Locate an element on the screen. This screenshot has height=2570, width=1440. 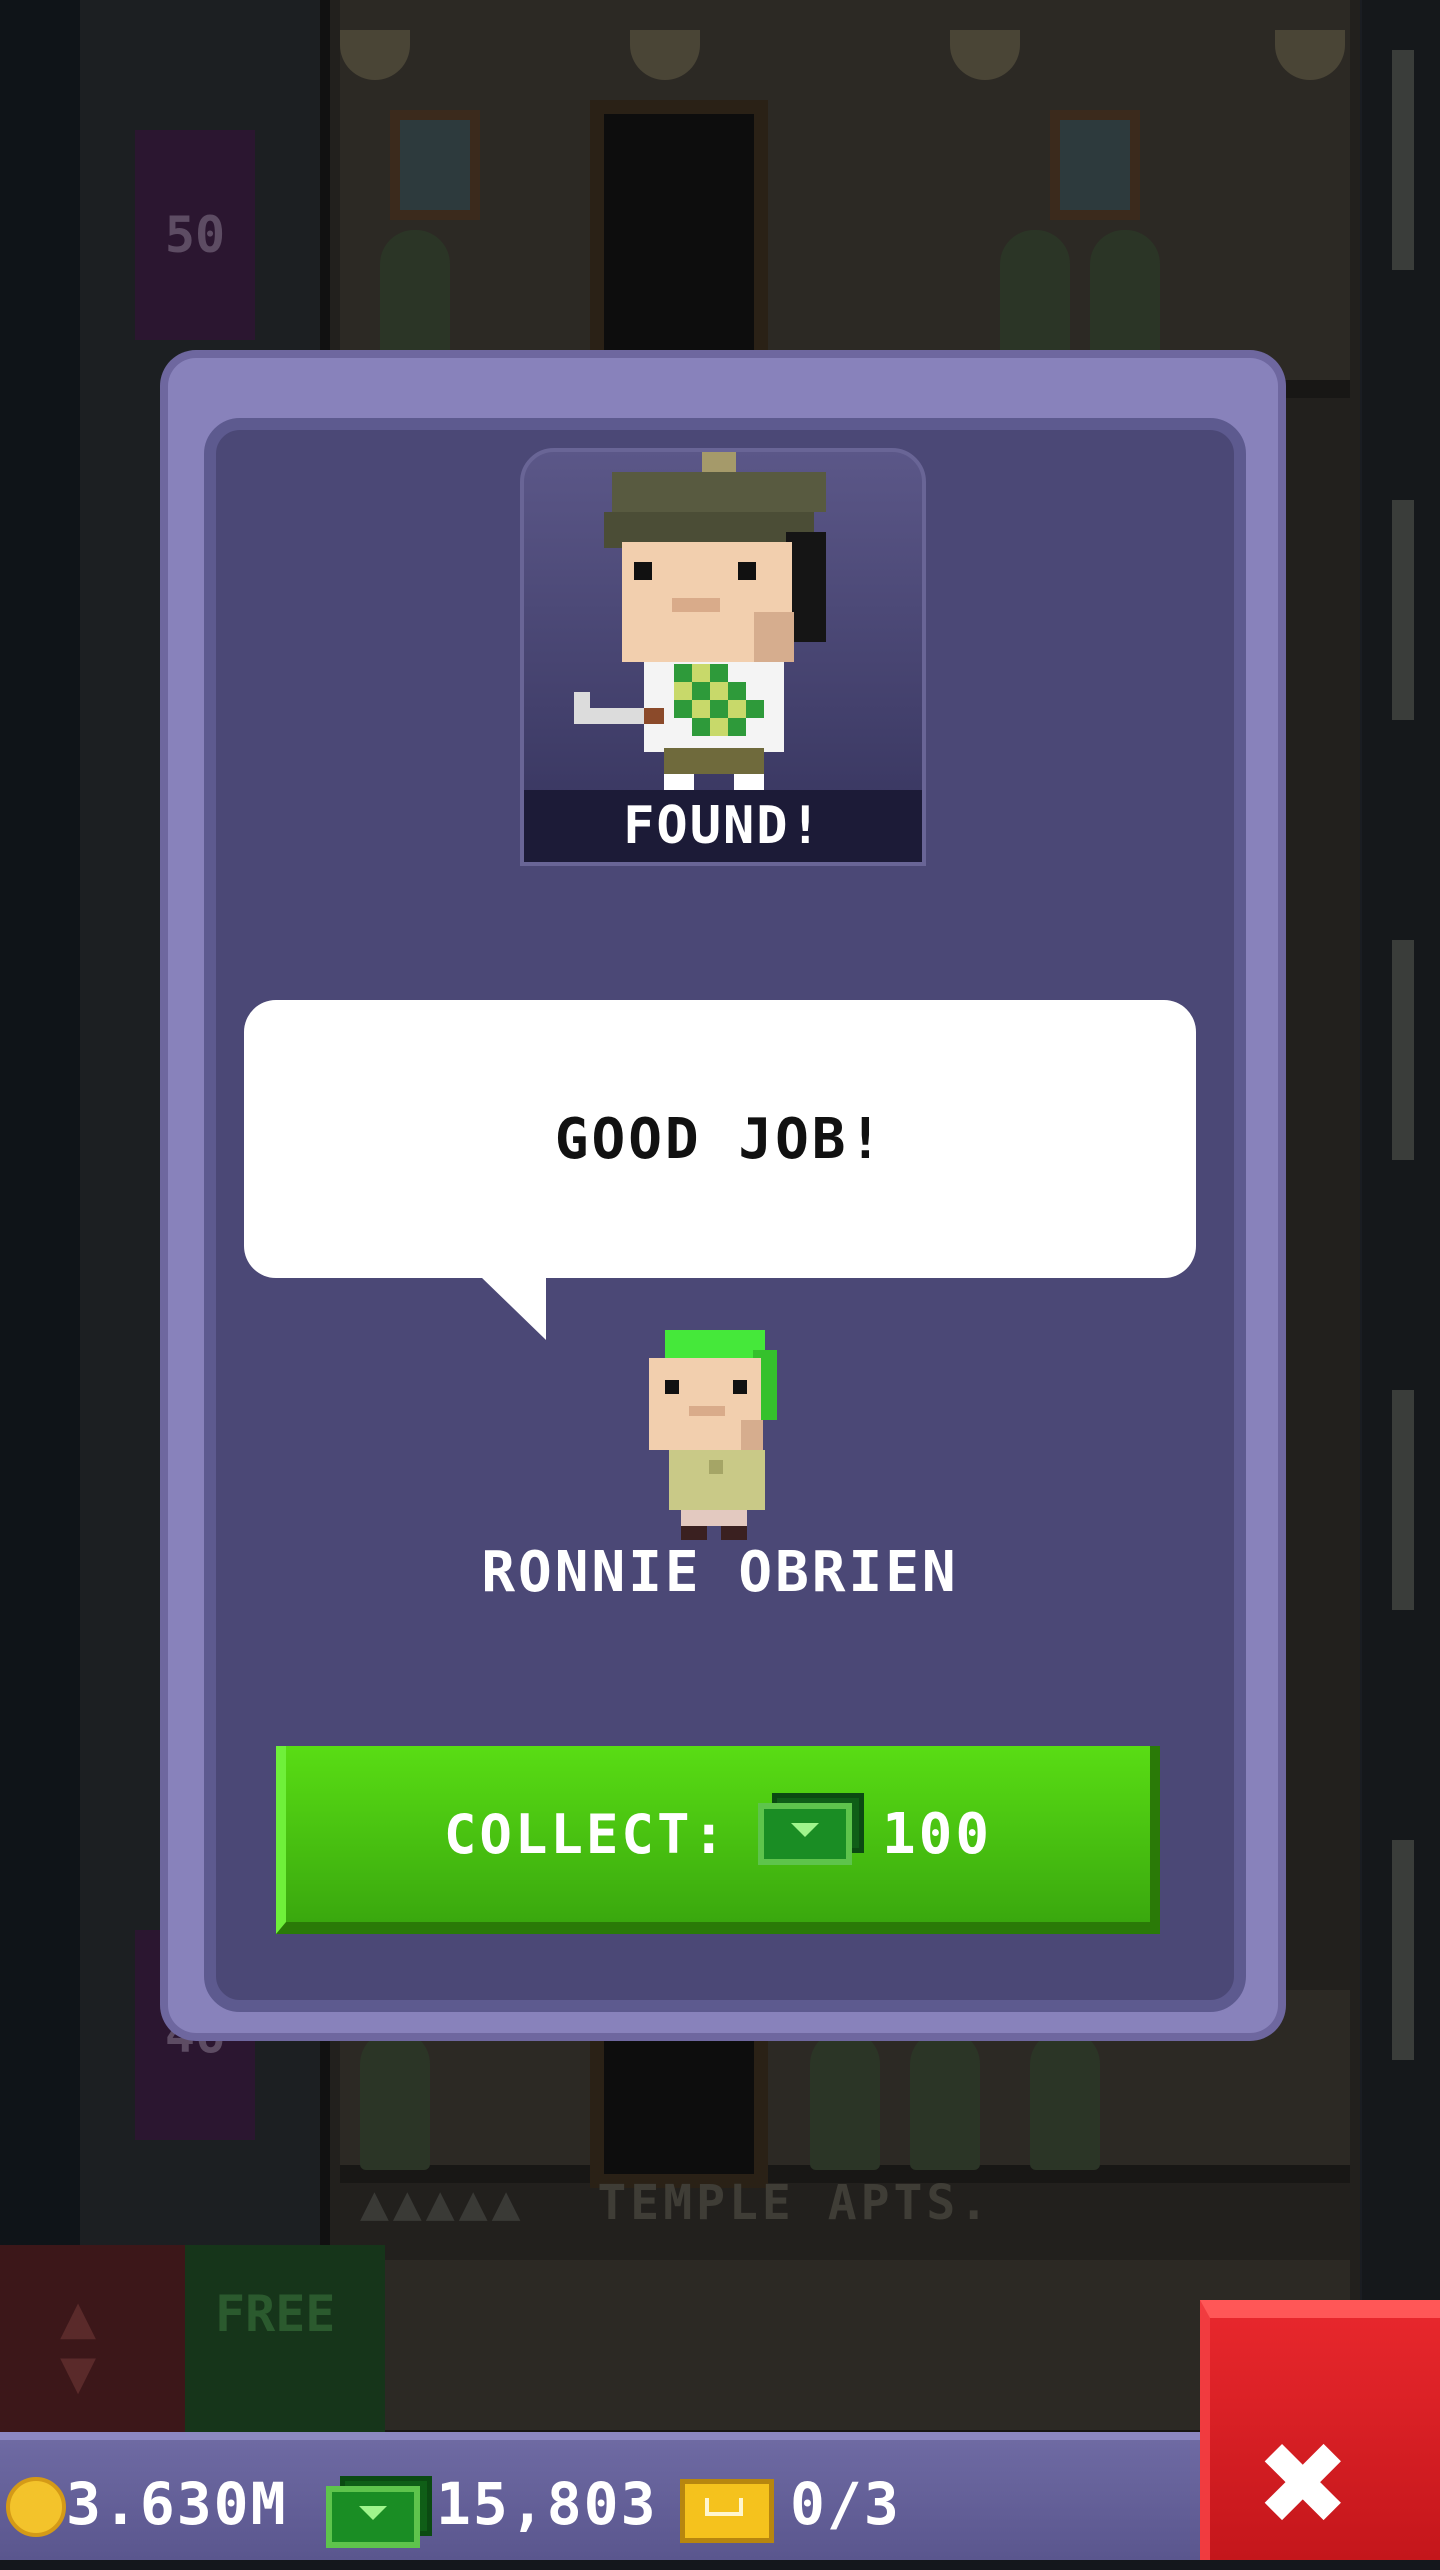
close-icon: ✖ is located at coordinates (1305, 2483).